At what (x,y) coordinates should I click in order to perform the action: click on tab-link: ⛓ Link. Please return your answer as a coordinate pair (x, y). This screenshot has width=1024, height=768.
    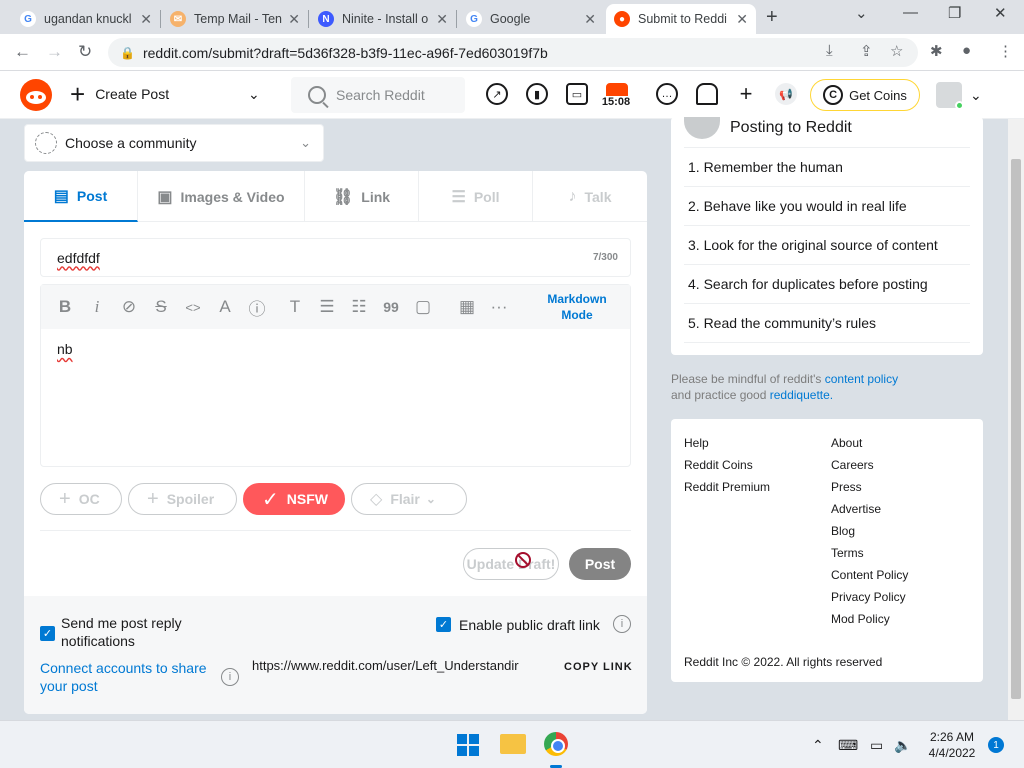
    Looking at the image, I should click on (362, 196).